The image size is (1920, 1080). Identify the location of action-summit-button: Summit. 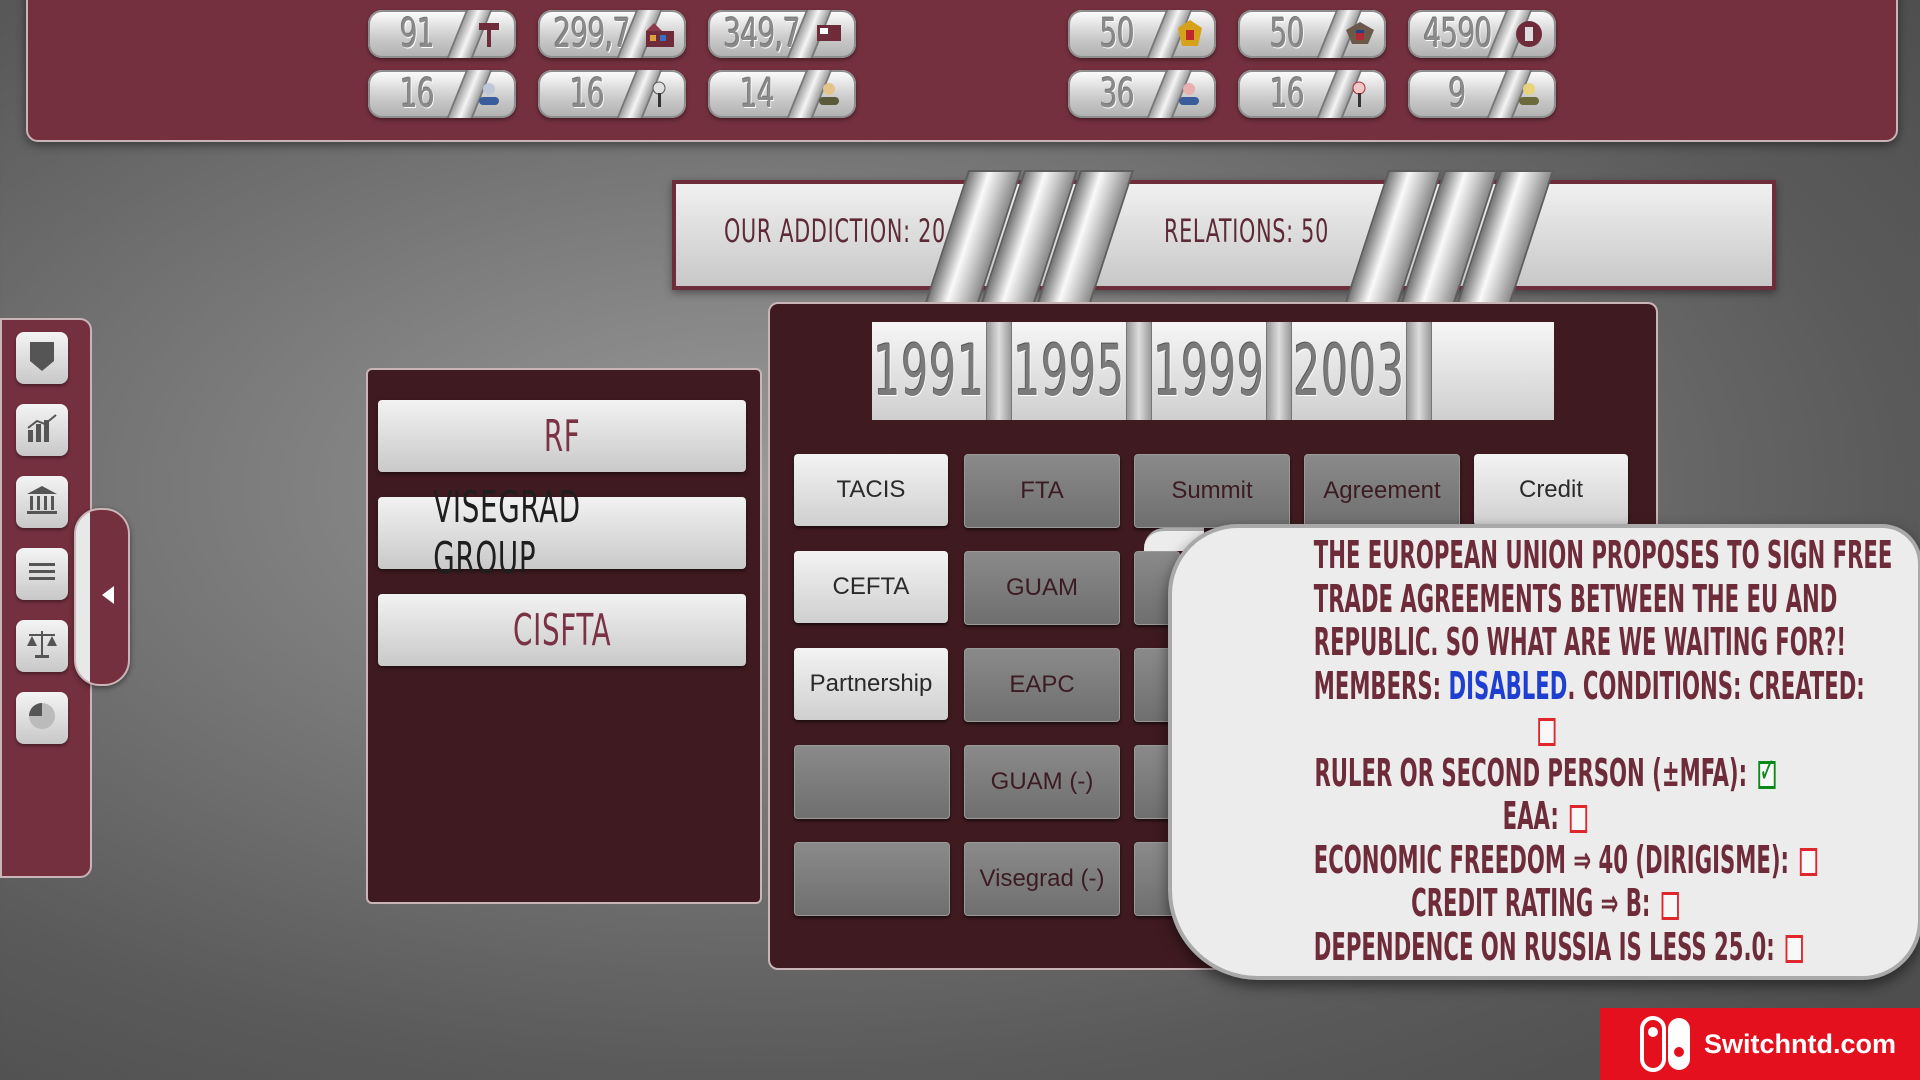
(1212, 491).